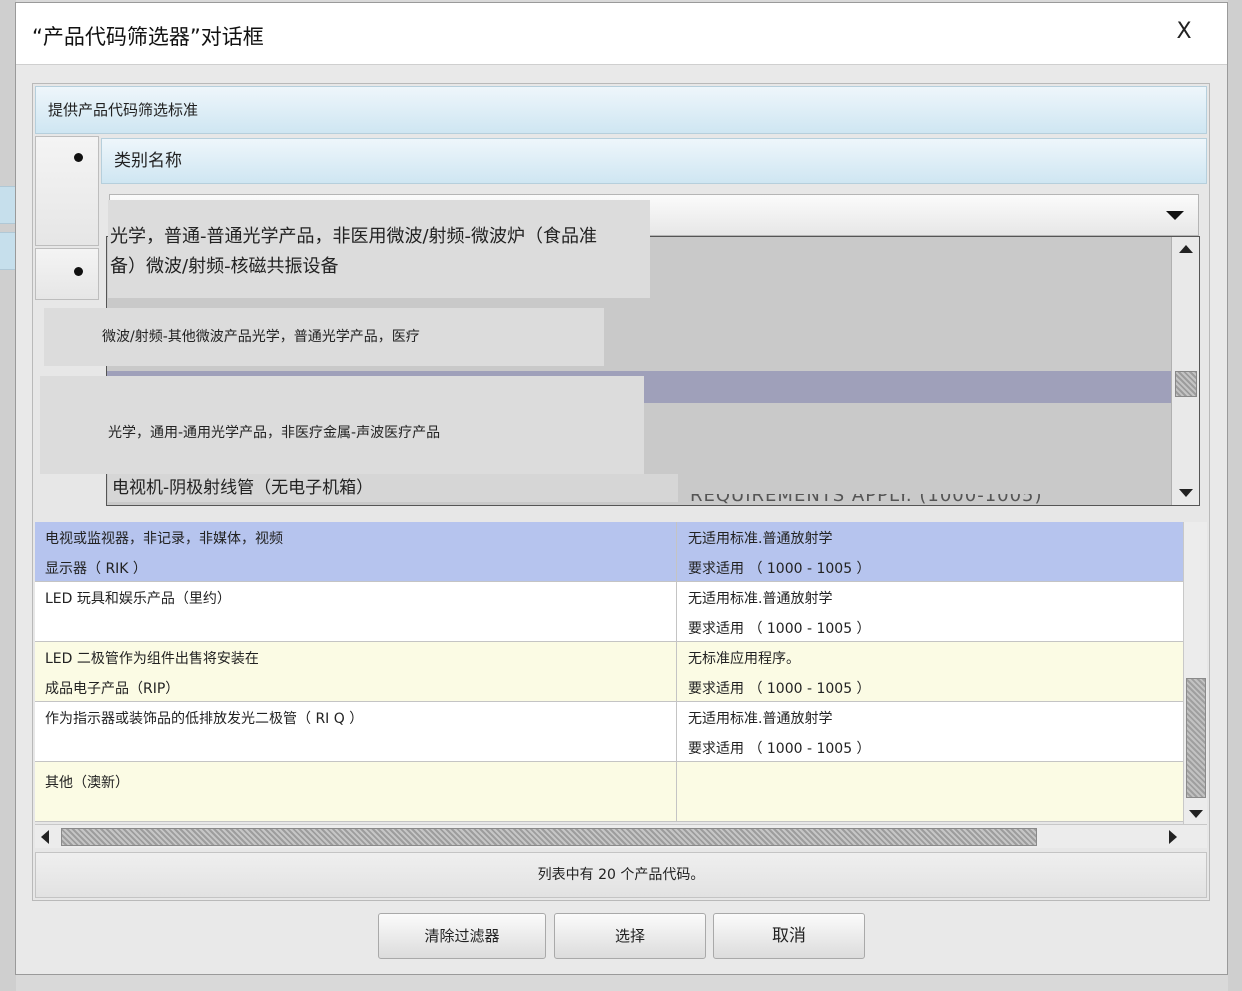 This screenshot has height=991, width=1242. Describe the element at coordinates (78, 271) in the screenshot. I see `radio-code-icon` at that location.